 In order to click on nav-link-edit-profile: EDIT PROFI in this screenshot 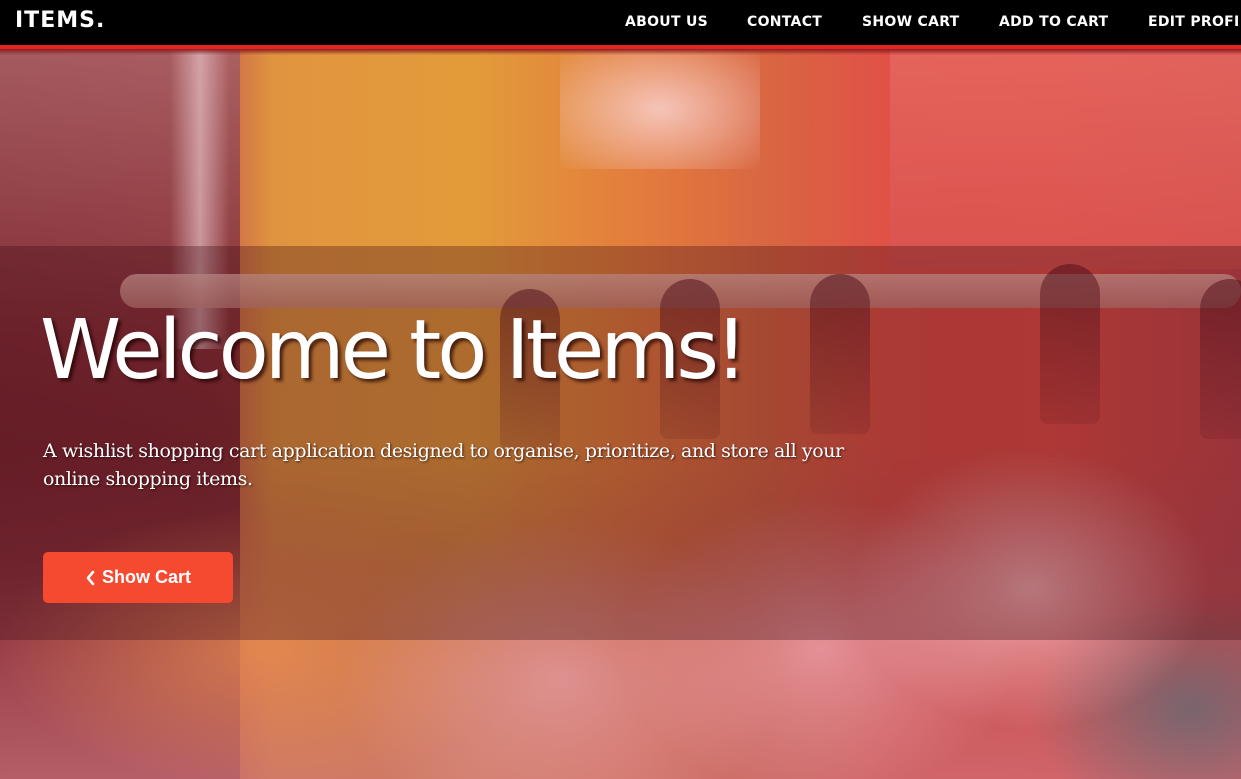, I will do `click(1194, 22)`.